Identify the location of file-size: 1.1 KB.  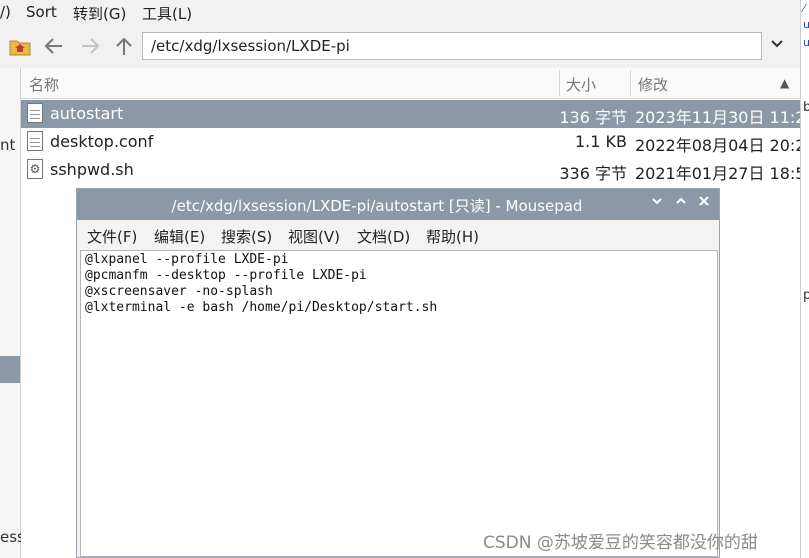
(601, 141).